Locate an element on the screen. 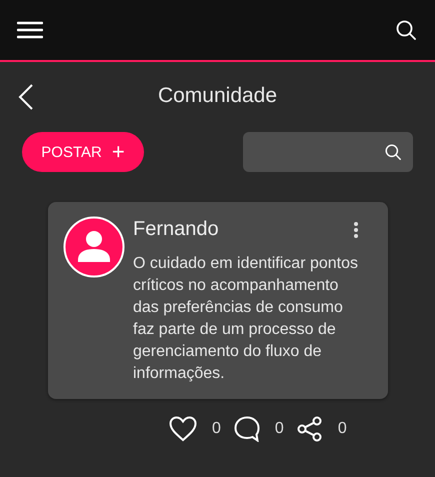 The height and width of the screenshot is (477, 435). post-button: POSTAR + is located at coordinates (83, 152).